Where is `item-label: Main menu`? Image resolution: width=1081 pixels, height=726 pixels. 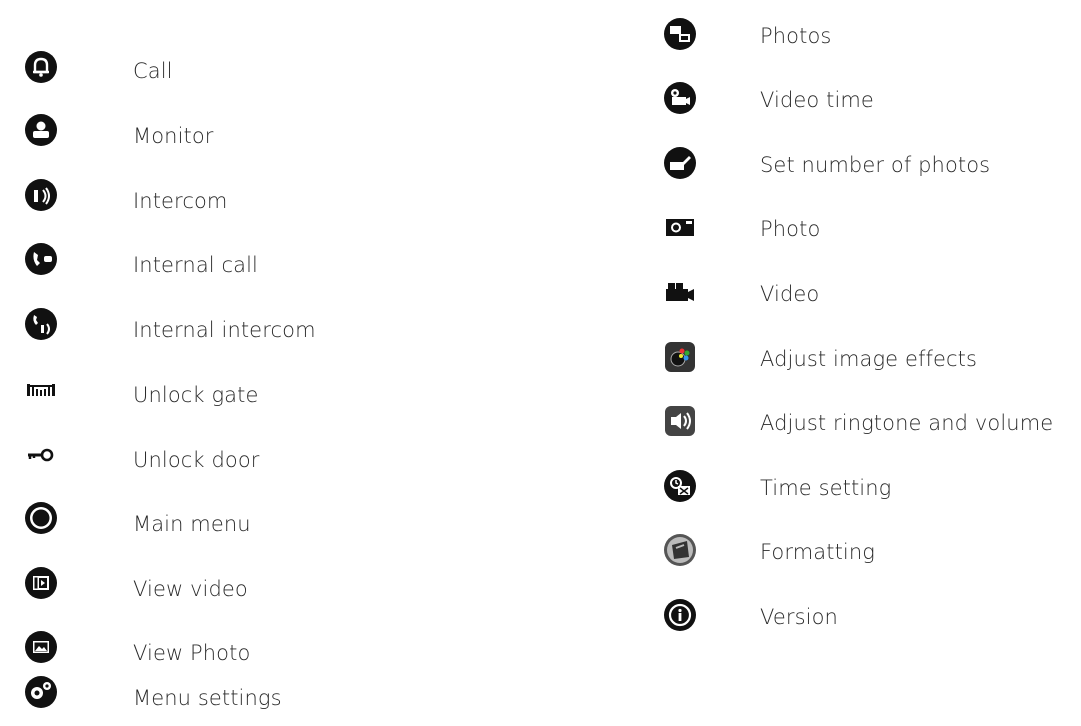 item-label: Main menu is located at coordinates (192, 524).